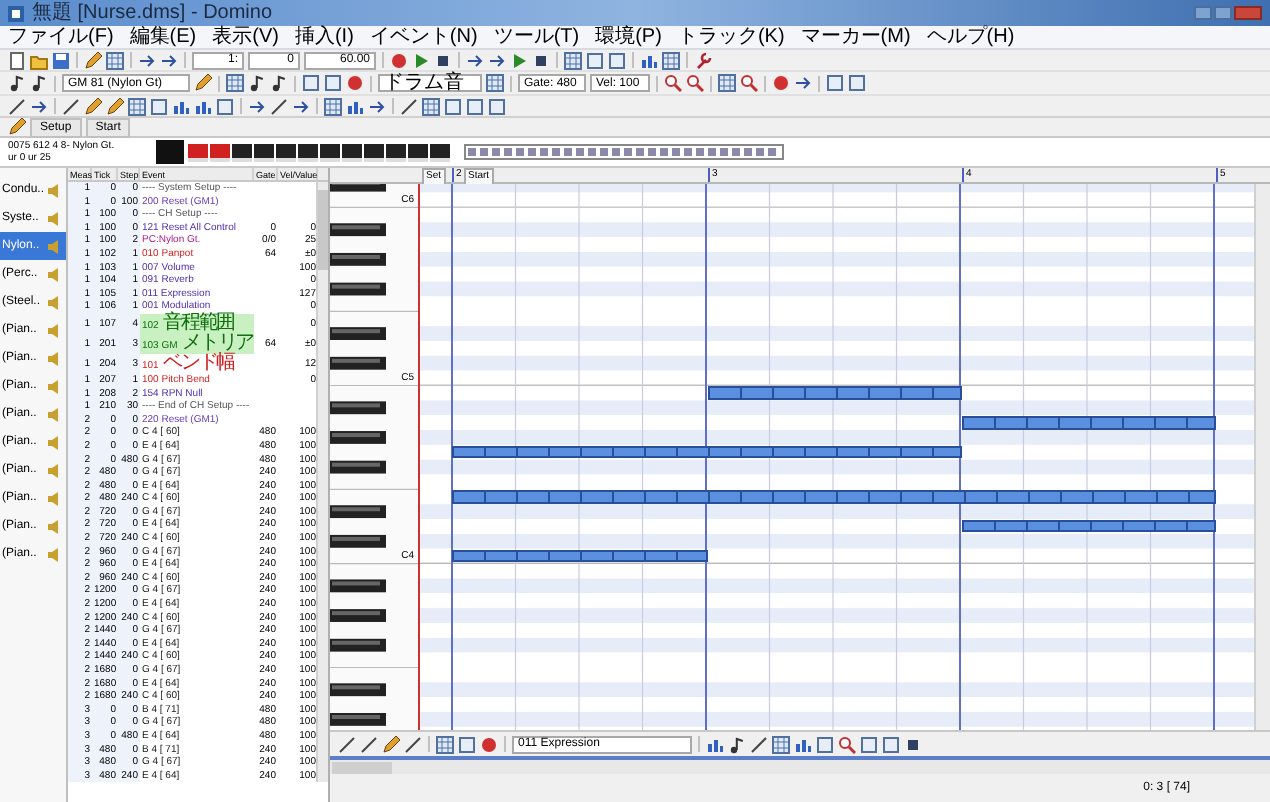 The image size is (1270, 802). What do you see at coordinates (245, 37) in the screenshot?
I see `menu-item: 表示(V)` at bounding box center [245, 37].